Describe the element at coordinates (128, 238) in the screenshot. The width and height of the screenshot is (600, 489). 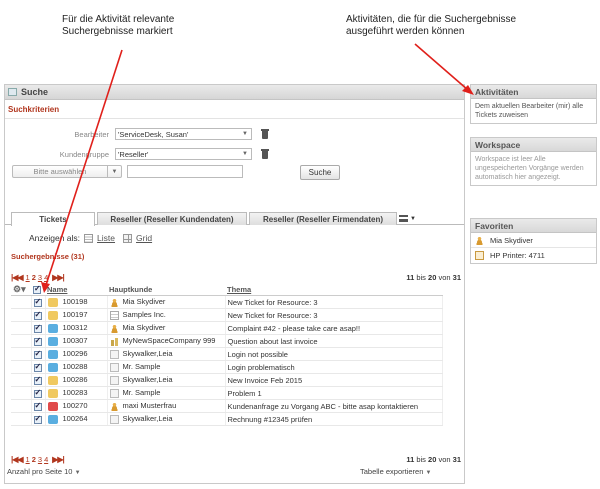
I see `grid-view-icon` at that location.